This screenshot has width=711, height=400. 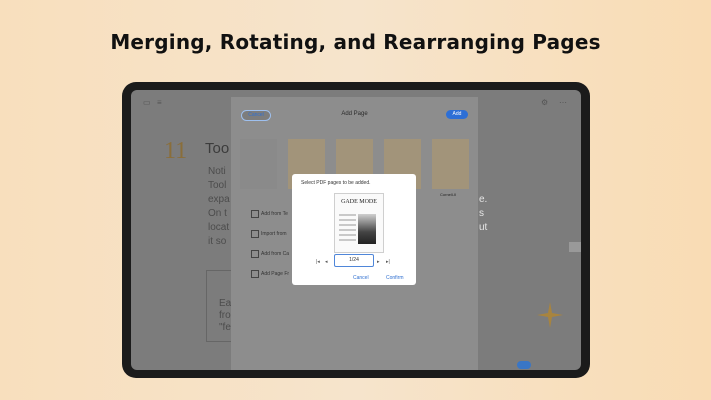 What do you see at coordinates (217, 213) in the screenshot?
I see `doc-line: On t` at bounding box center [217, 213].